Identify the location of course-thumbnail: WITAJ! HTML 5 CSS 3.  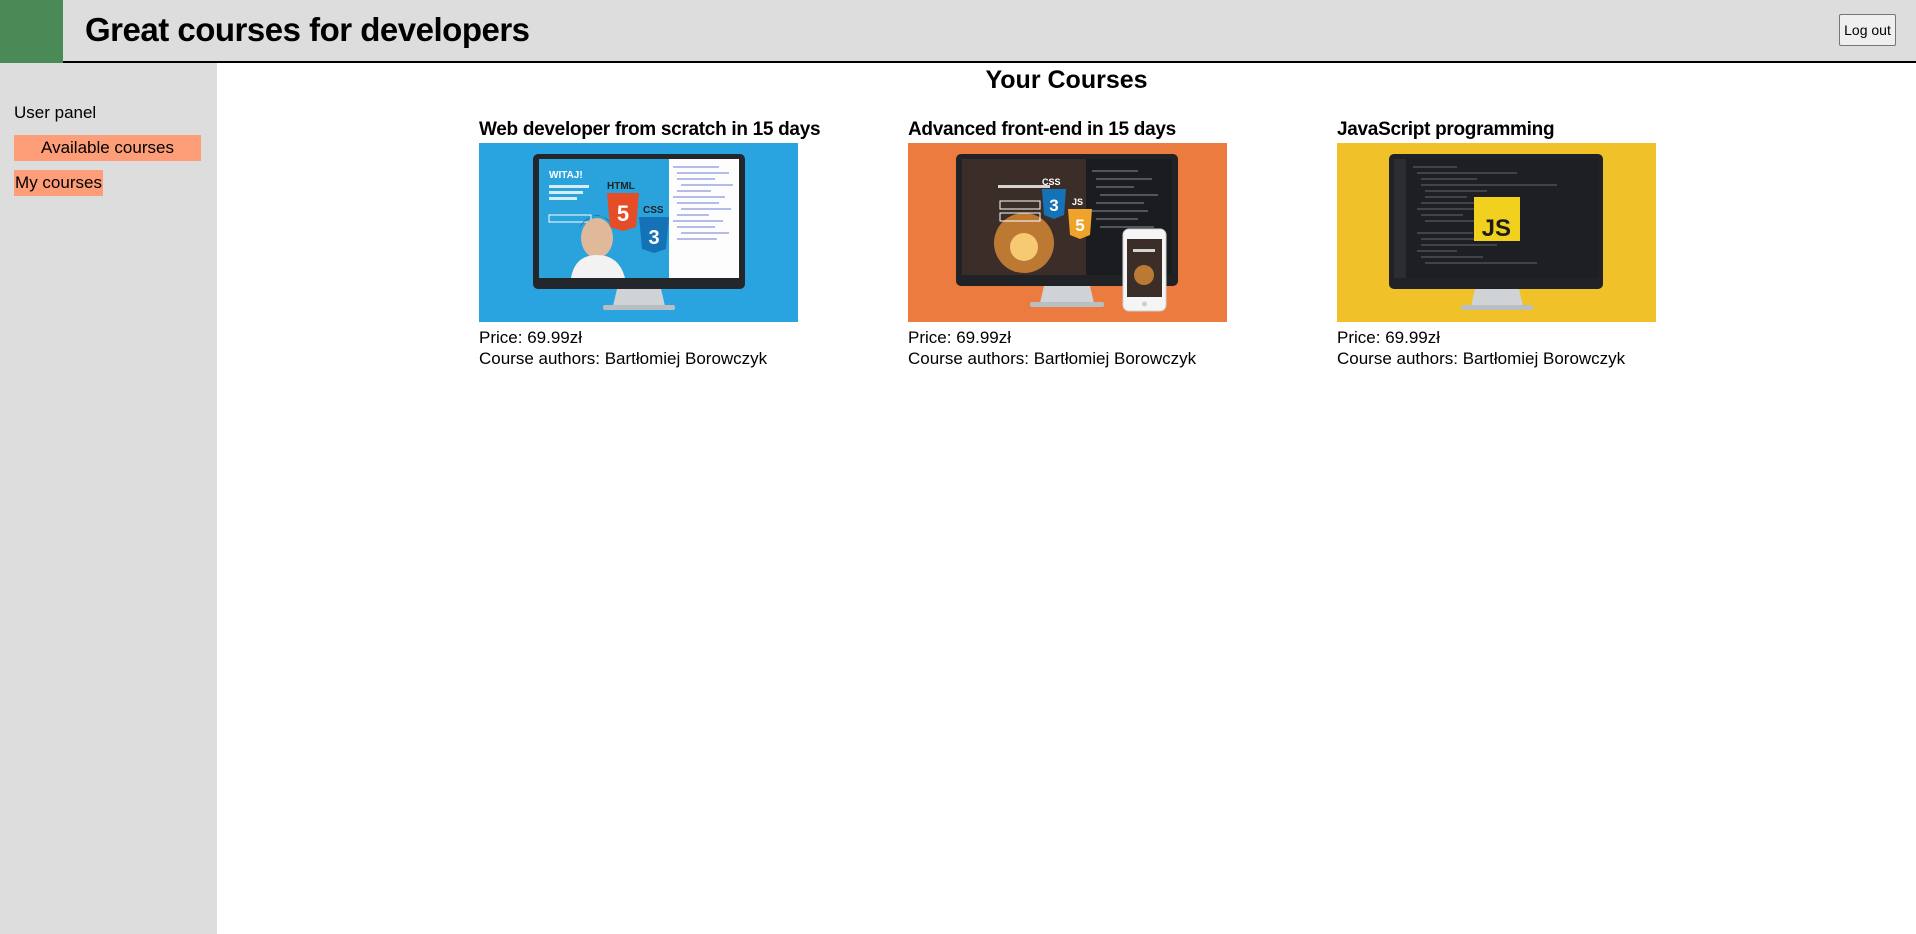
(638, 232).